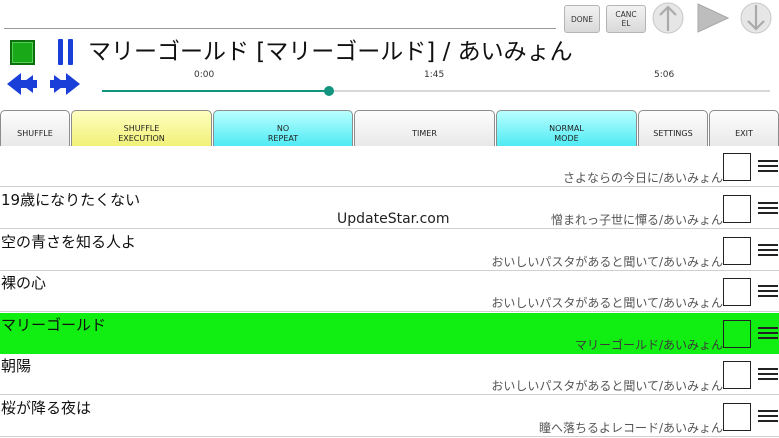 The image size is (779, 438). I want to click on song-title: 桜が降る夜は, so click(46, 408).